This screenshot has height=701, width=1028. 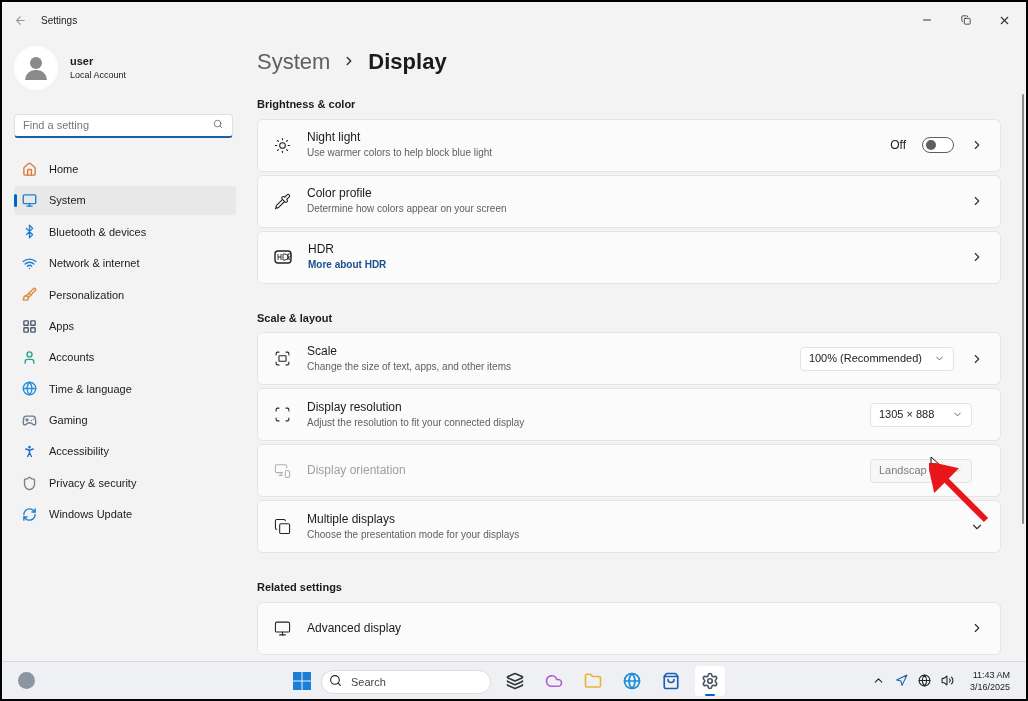 What do you see at coordinates (282, 414) in the screenshot?
I see `resolution-icon` at bounding box center [282, 414].